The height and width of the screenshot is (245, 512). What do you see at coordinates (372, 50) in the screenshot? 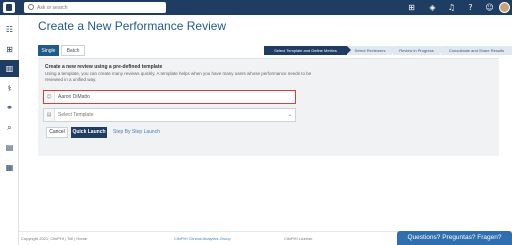
I see `step-select-reviewers: Select Reviewers` at bounding box center [372, 50].